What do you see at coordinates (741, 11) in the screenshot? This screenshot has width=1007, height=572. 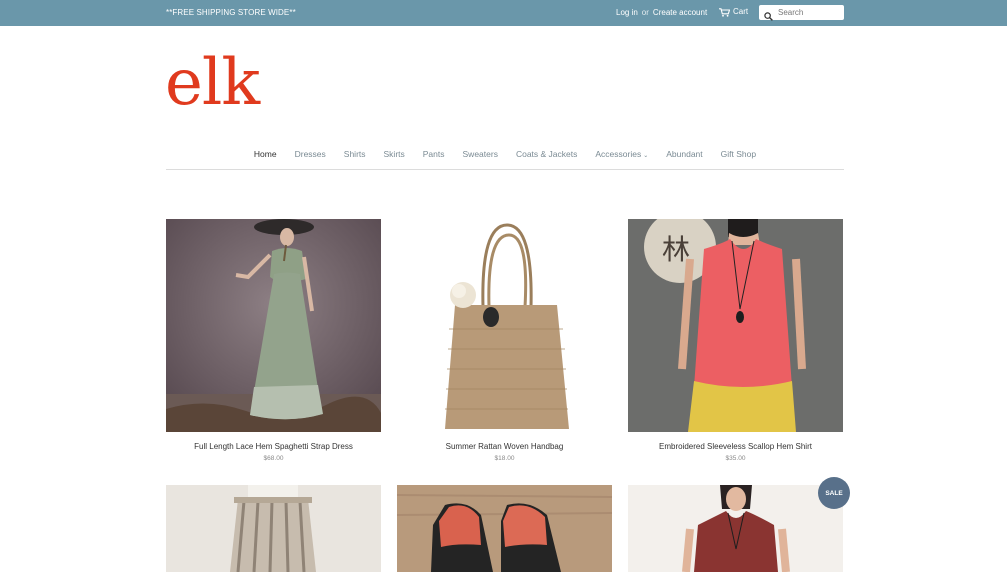 I see `cart-label: Cart` at bounding box center [741, 11].